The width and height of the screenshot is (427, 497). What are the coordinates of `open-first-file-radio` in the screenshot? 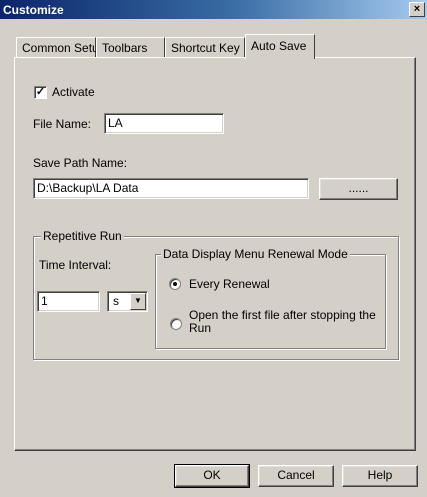 It's located at (176, 324).